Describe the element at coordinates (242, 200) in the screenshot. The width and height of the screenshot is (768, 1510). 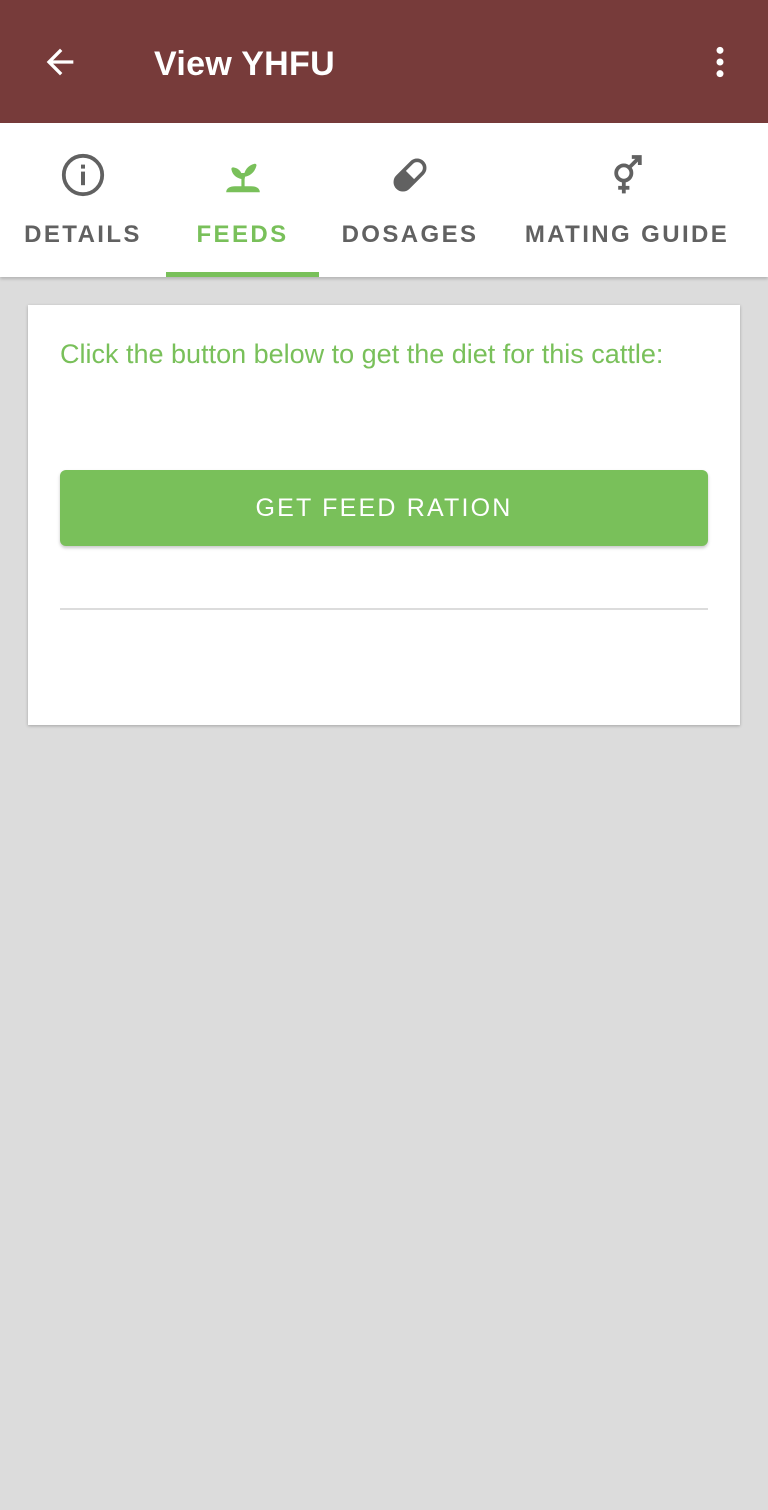
I see `tab-feeds: FEEDS` at that location.